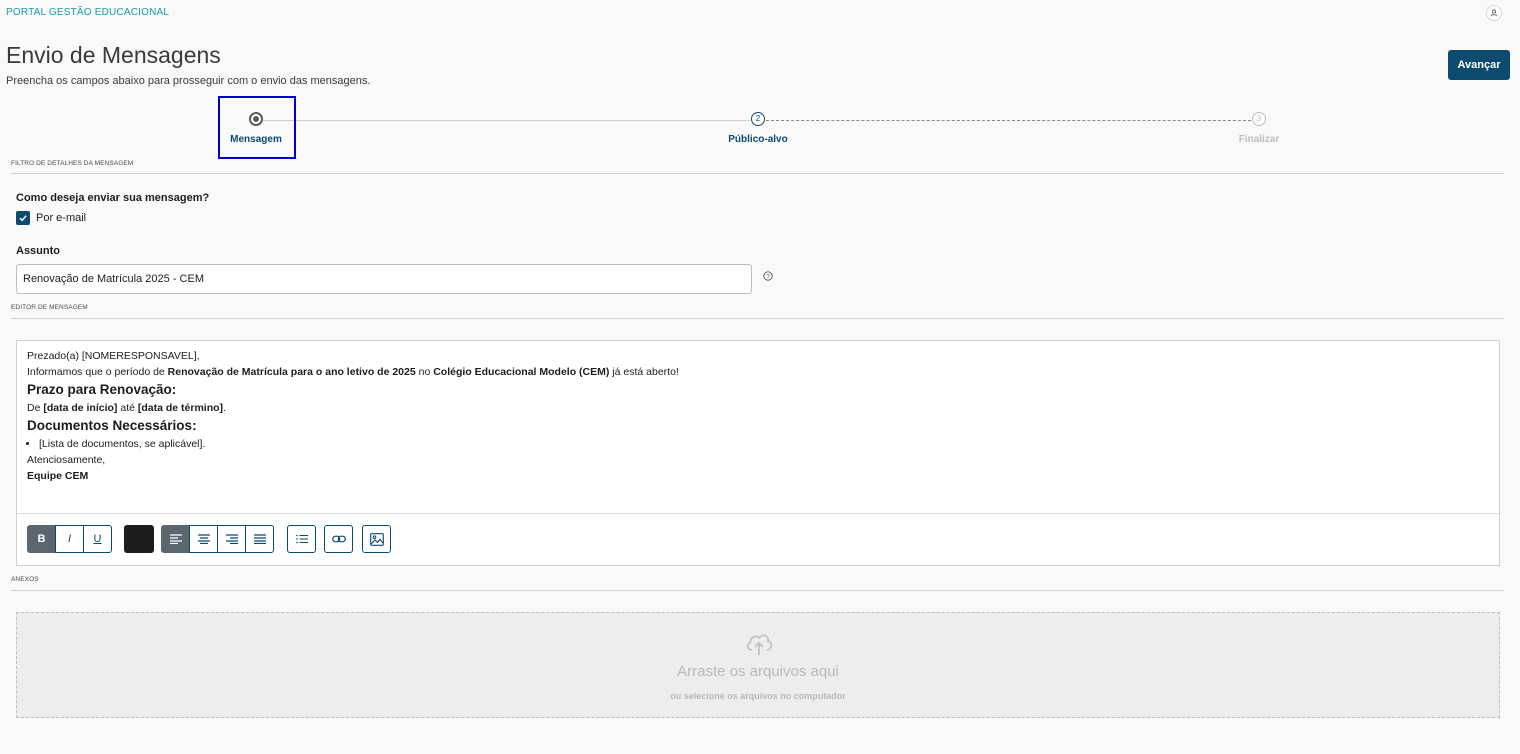 The image size is (1520, 754). I want to click on link-group, so click(338, 539).